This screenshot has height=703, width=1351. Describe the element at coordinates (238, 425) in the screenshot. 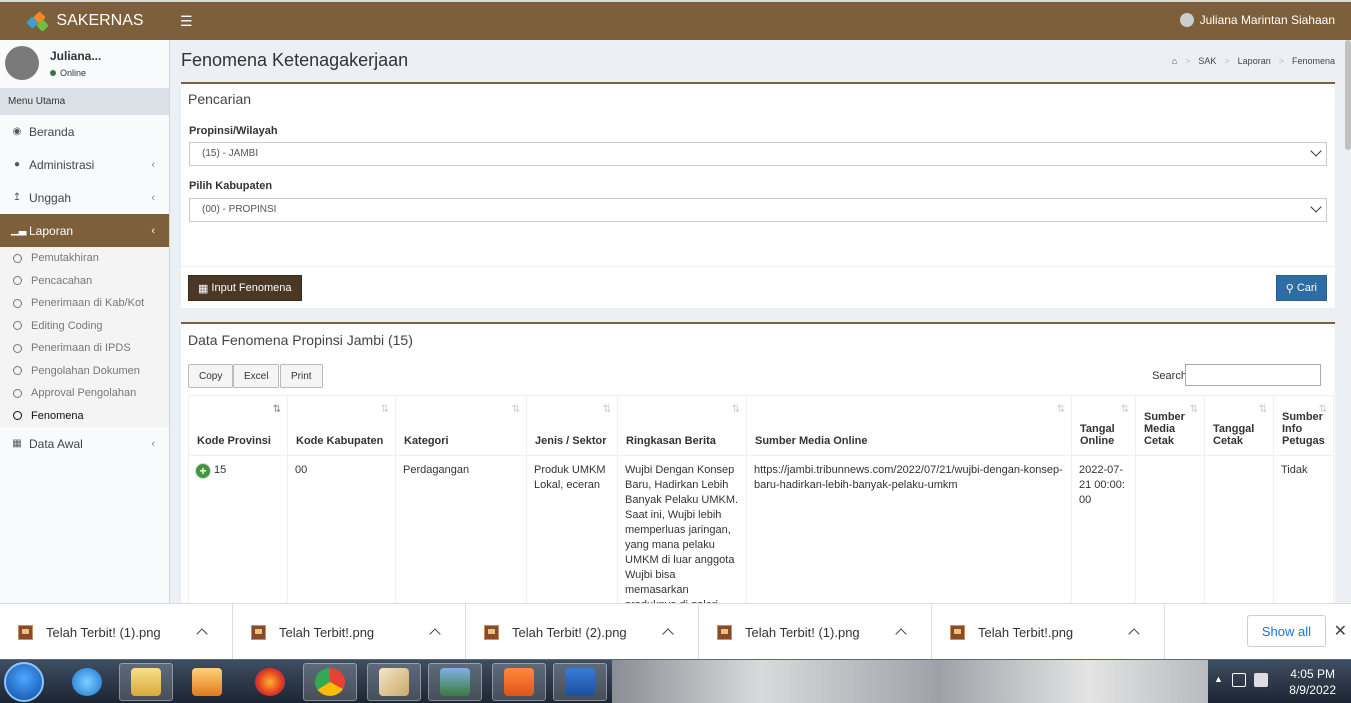

I see `column-header: Kode Provinsi ⇅` at that location.